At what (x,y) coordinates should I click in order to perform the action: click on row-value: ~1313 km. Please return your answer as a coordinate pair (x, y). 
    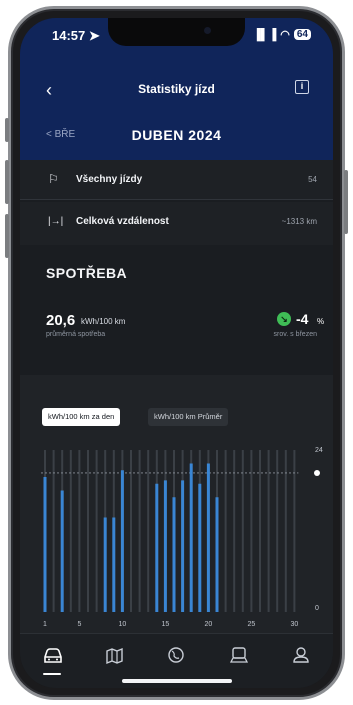
    Looking at the image, I should click on (299, 221).